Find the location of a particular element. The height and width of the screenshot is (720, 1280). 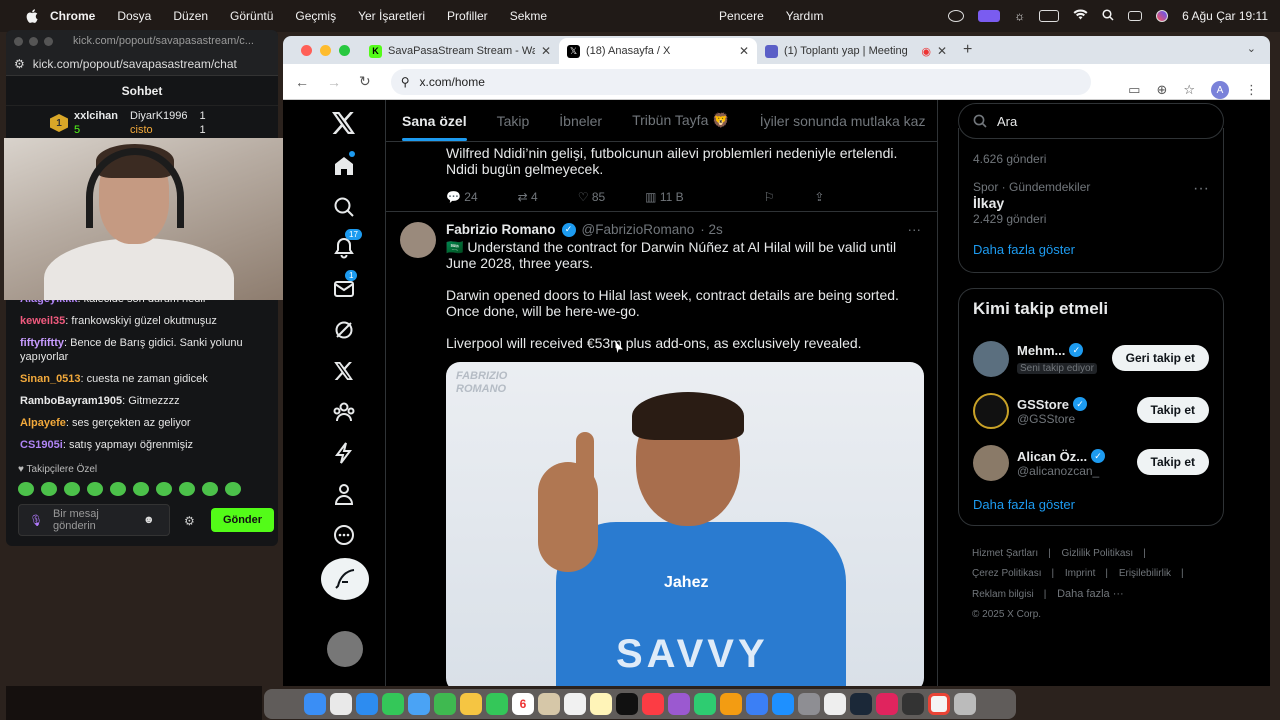

screen-share-icon is located at coordinates (989, 16).